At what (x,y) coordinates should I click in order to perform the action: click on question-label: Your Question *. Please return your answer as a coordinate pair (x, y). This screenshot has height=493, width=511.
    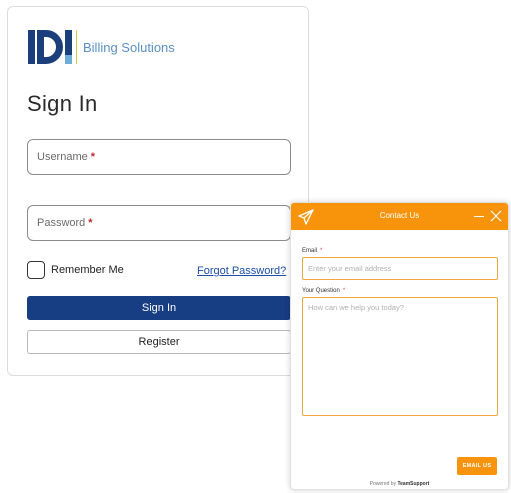
    Looking at the image, I should click on (324, 291).